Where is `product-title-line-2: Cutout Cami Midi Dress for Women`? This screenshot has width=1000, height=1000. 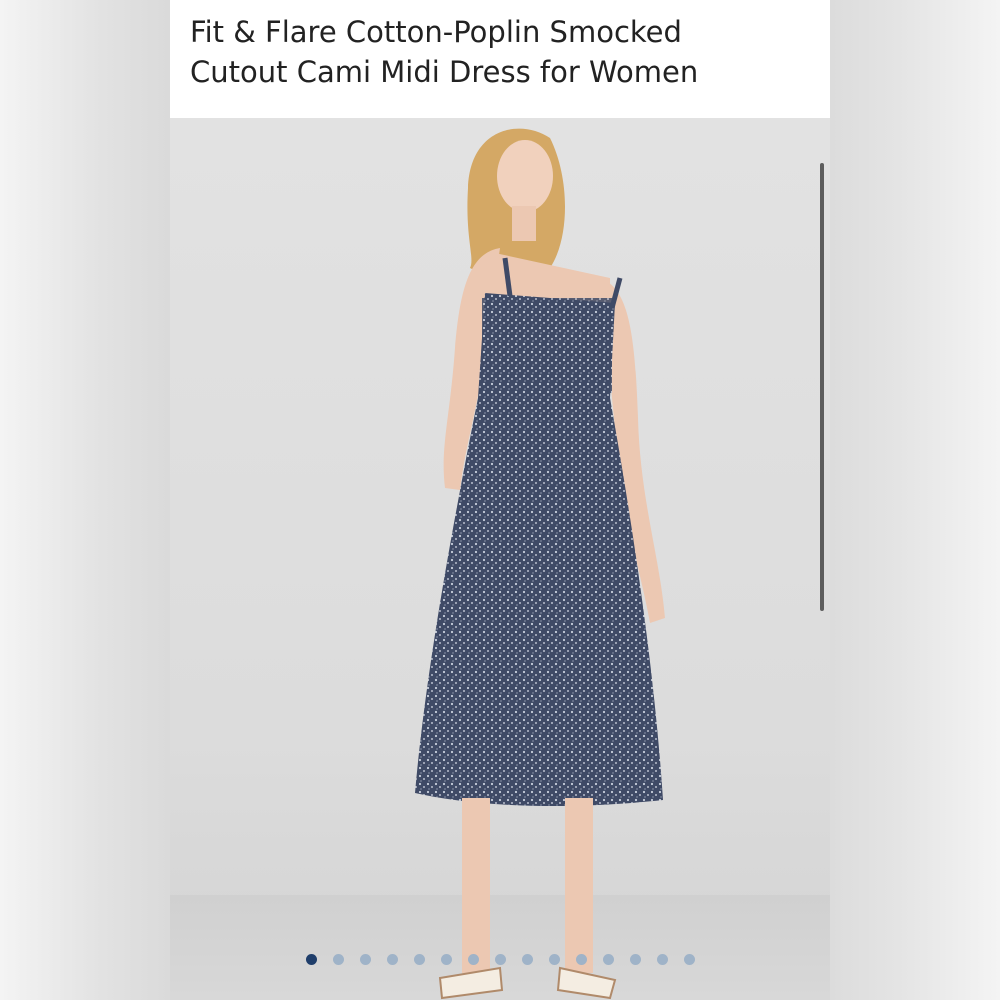
product-title-line-2: Cutout Cami Midi Dress for Women is located at coordinates (444, 72).